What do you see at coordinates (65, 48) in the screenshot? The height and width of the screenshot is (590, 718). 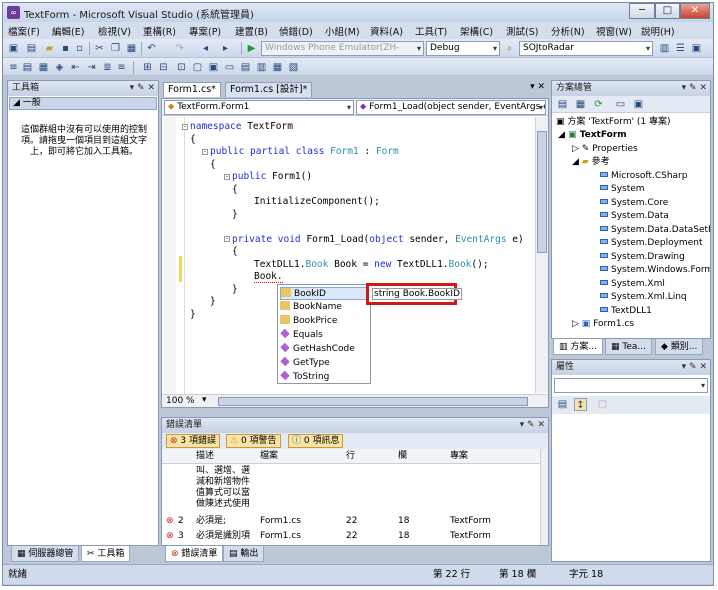 I see `save-icon: ▪` at bounding box center [65, 48].